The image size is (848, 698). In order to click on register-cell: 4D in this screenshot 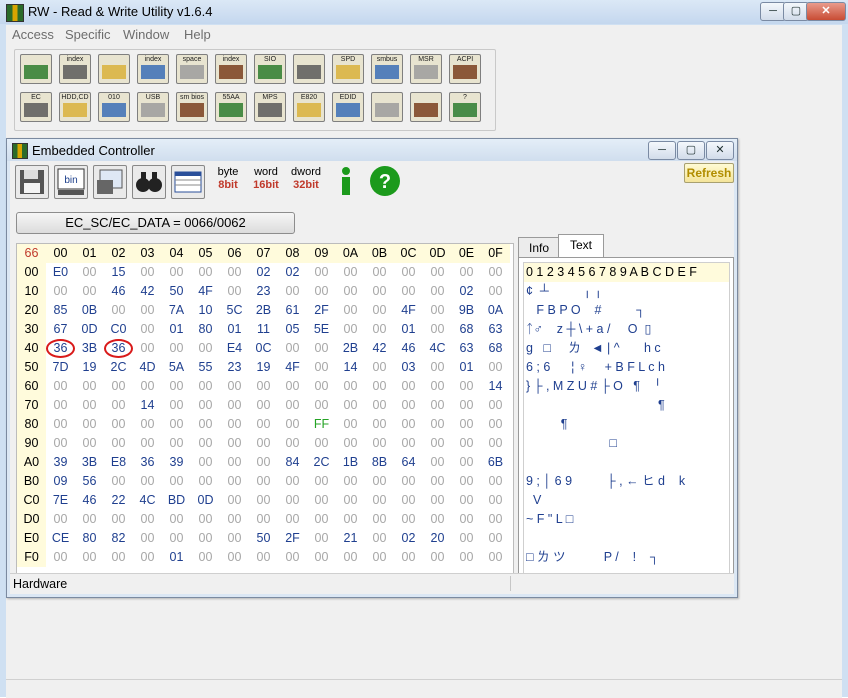, I will do `click(147, 367)`.